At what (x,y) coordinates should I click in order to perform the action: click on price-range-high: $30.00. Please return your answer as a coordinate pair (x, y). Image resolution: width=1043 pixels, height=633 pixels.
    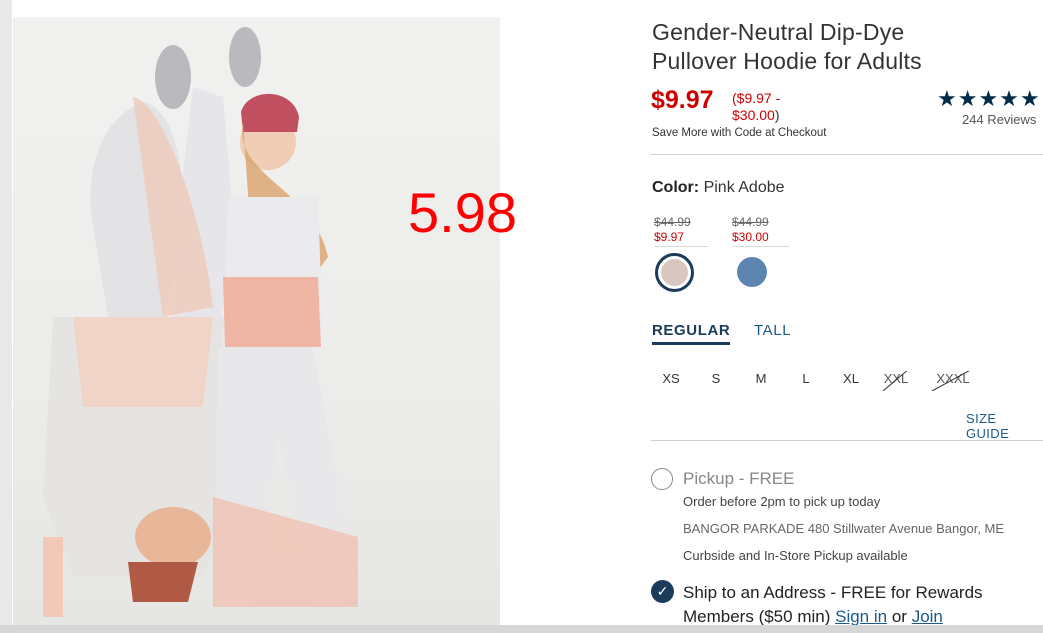
    Looking at the image, I should click on (753, 115).